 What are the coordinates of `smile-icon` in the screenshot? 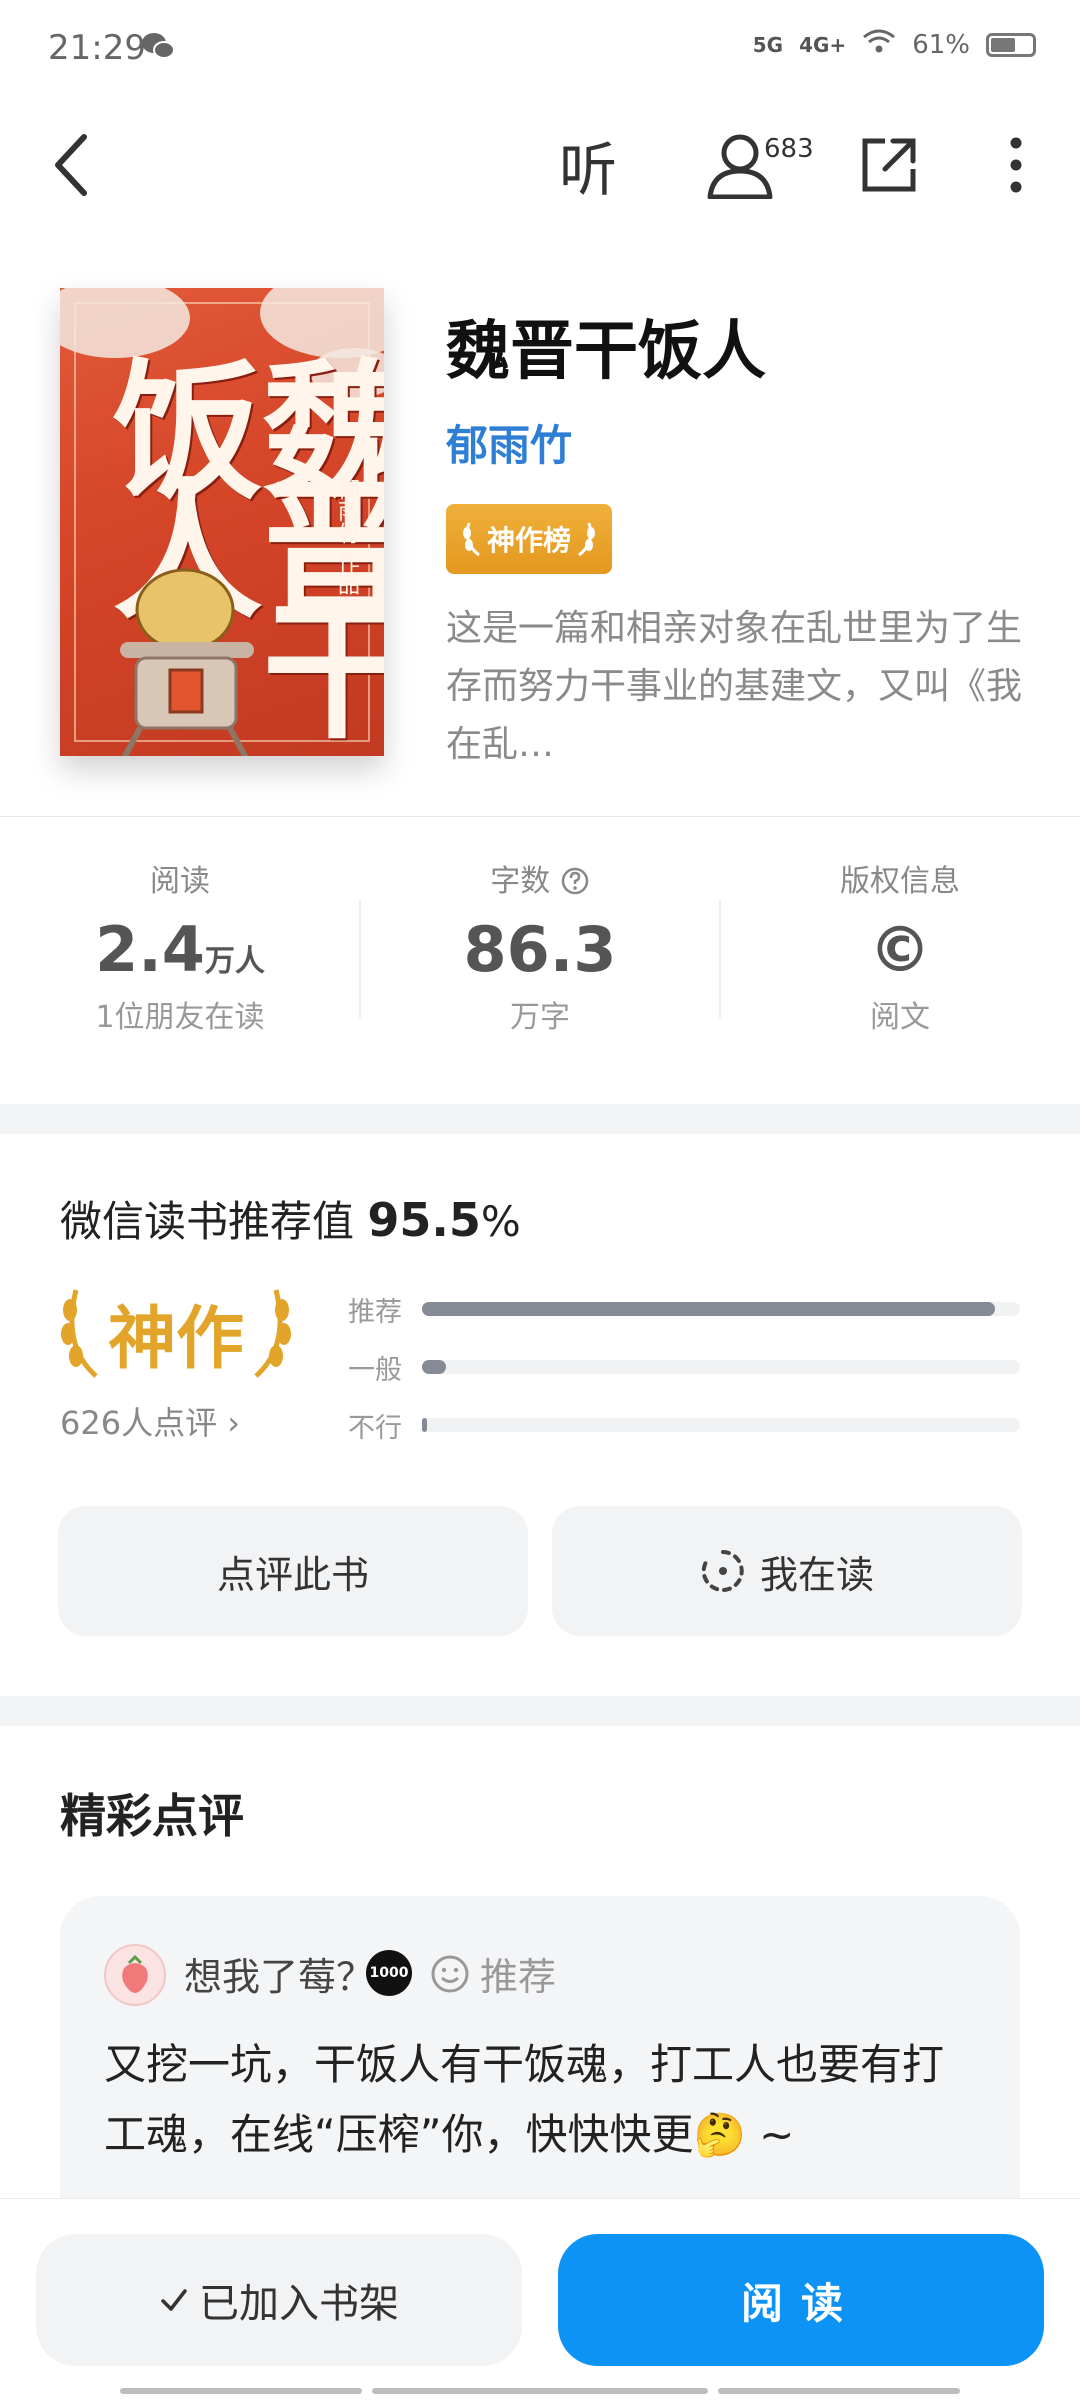 It's located at (450, 1973).